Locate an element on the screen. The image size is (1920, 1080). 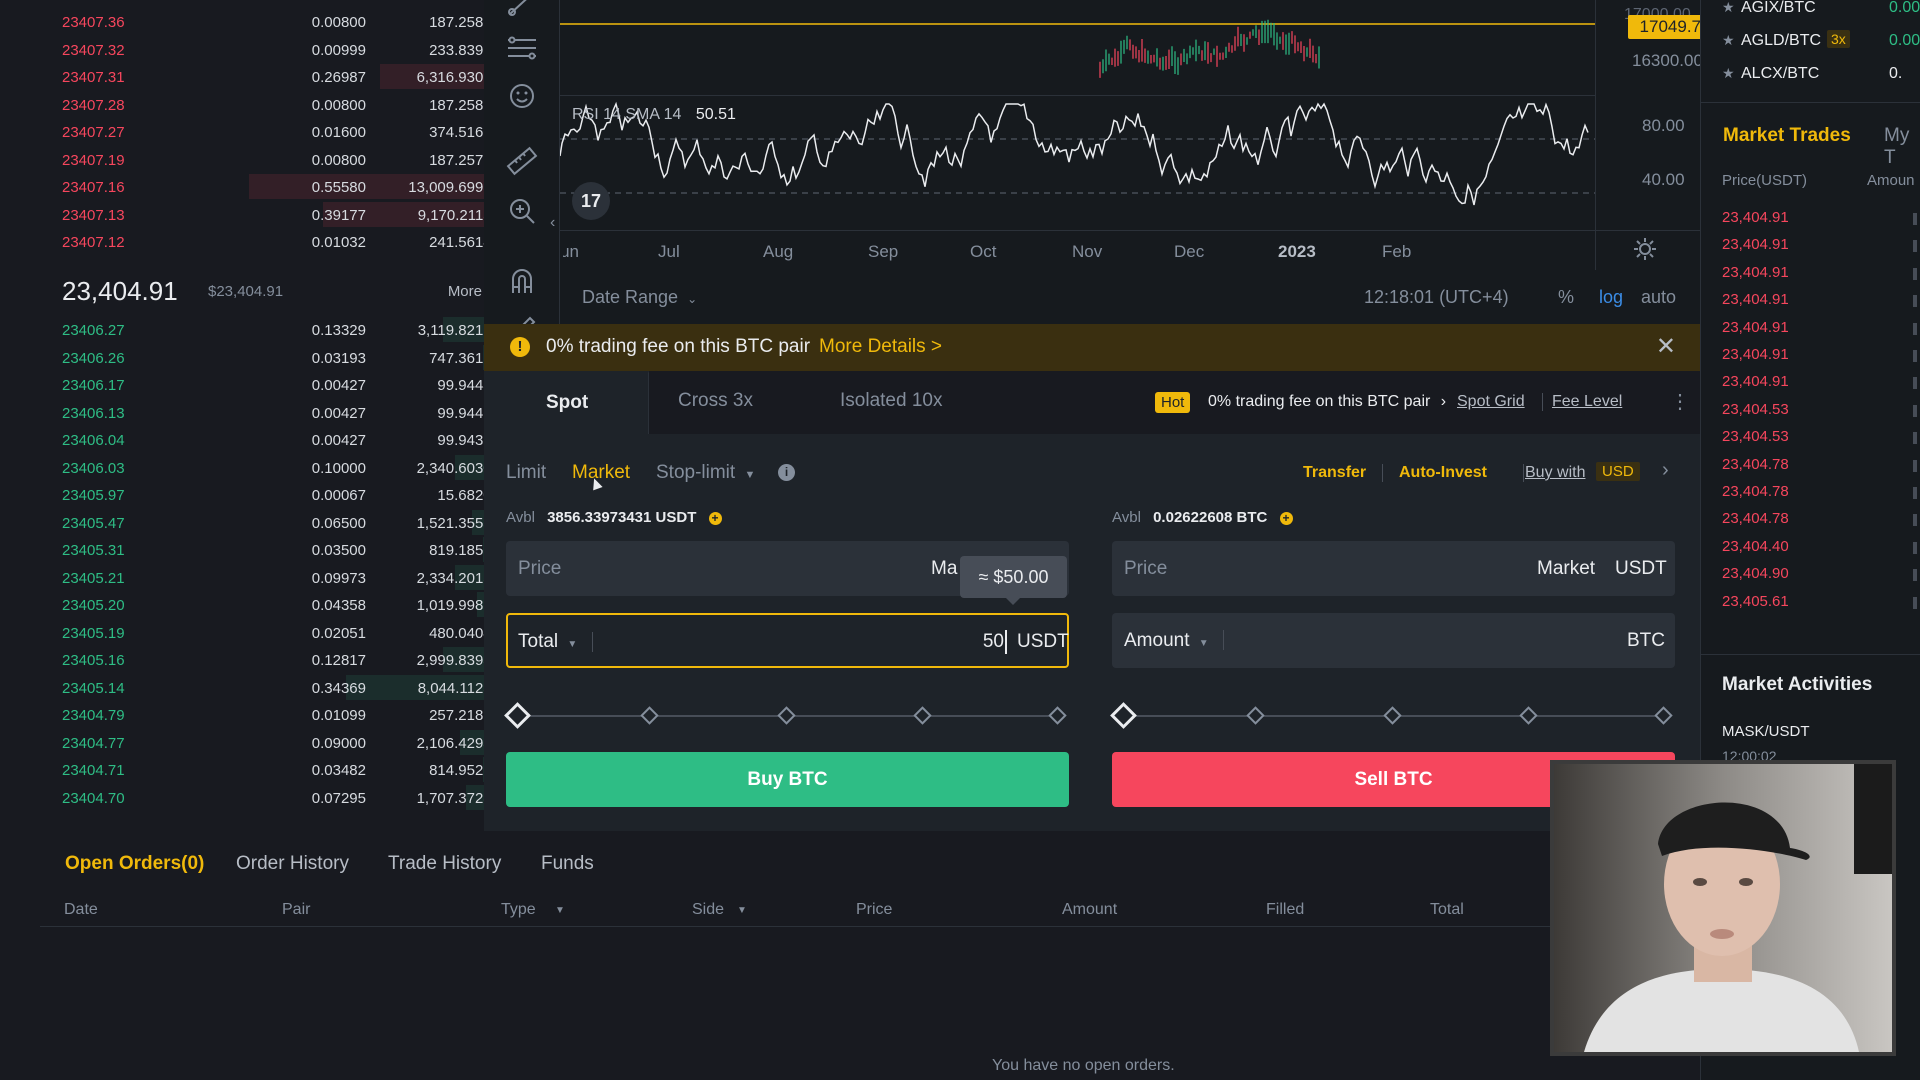
auto-invest-link: Auto-Invest is located at coordinates (1443, 473).